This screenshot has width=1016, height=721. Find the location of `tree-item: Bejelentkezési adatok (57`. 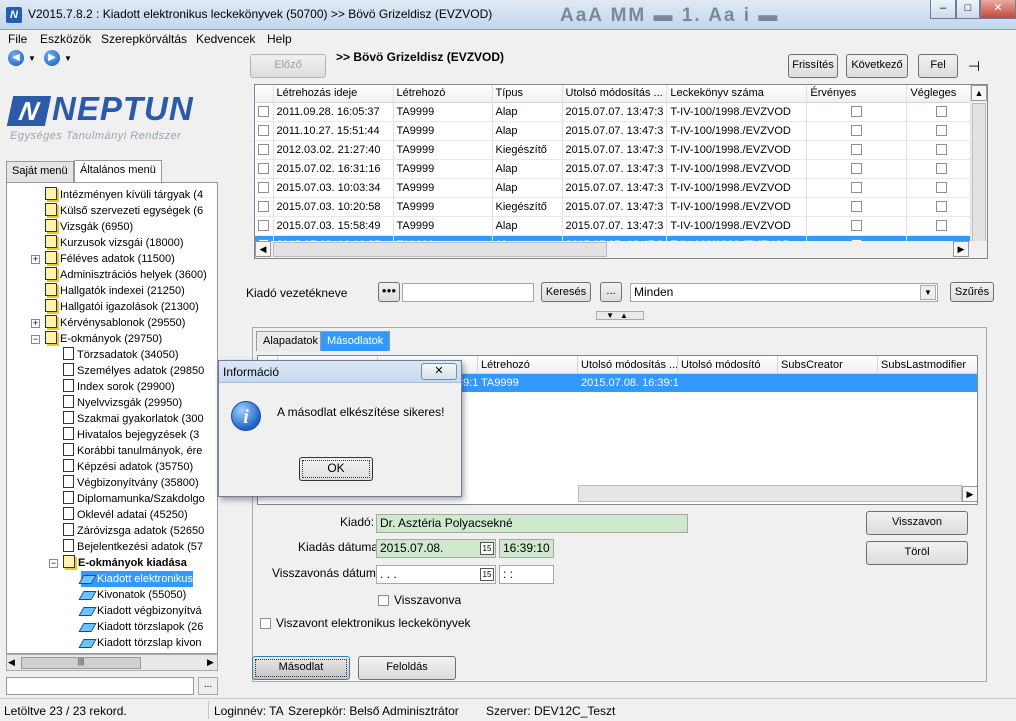

tree-item: Bejelentkezési adatok (57 is located at coordinates (133, 547).